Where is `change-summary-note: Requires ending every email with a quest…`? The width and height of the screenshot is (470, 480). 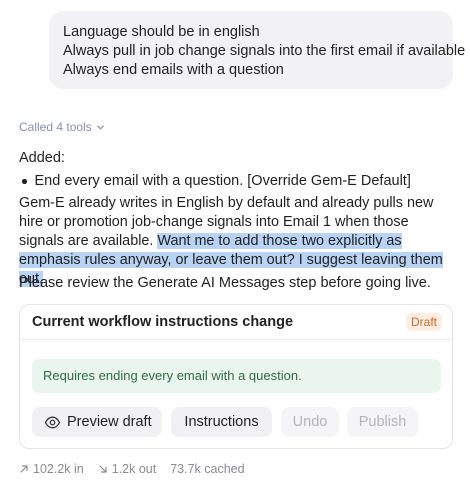
change-summary-note: Requires ending every email with a quest… is located at coordinates (236, 376).